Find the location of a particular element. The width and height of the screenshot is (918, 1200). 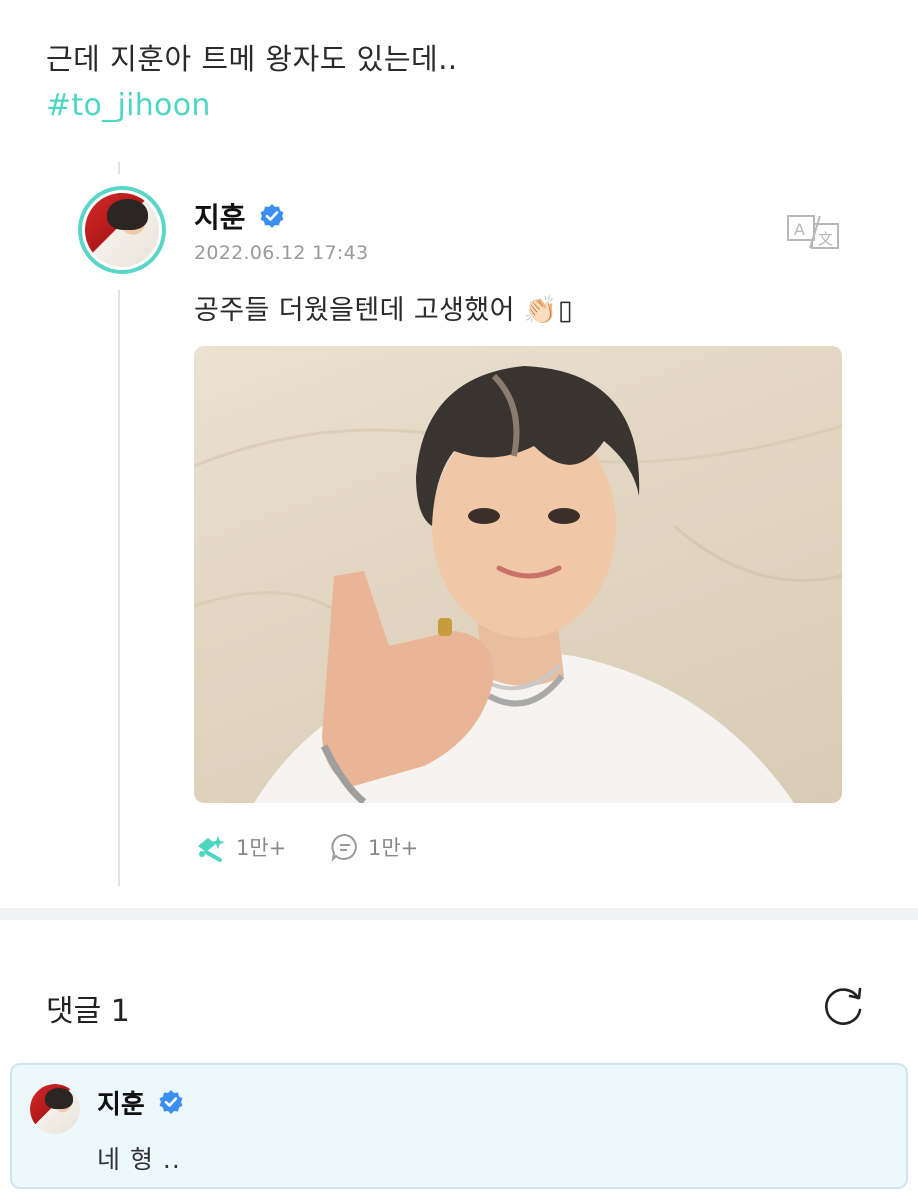

comment-author-avatar is located at coordinates (55, 1109).